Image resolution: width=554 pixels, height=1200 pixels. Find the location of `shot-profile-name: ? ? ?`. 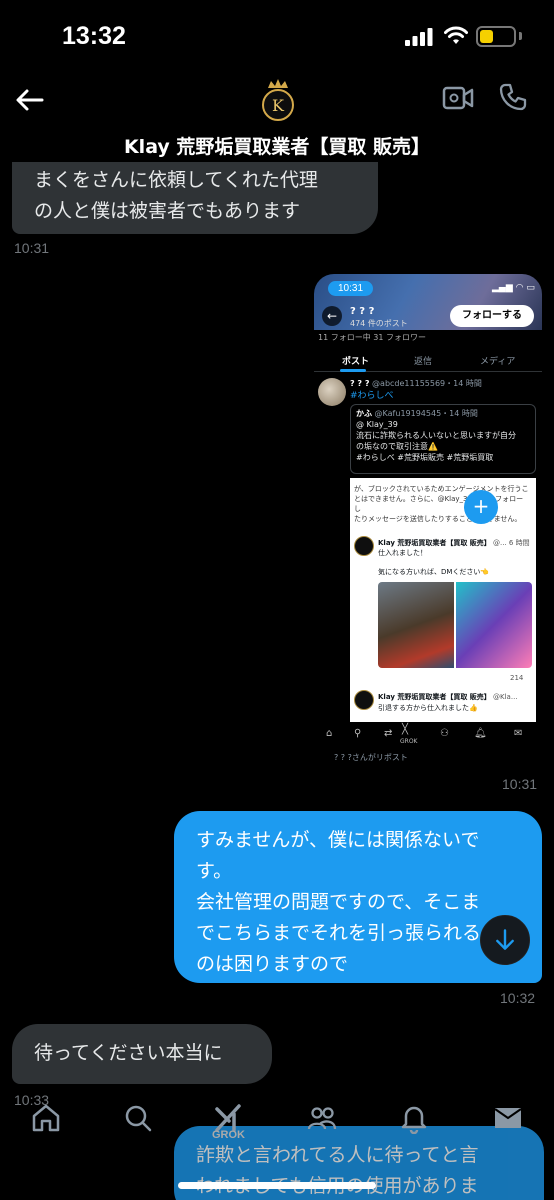

shot-profile-name: ? ? ? is located at coordinates (362, 311).